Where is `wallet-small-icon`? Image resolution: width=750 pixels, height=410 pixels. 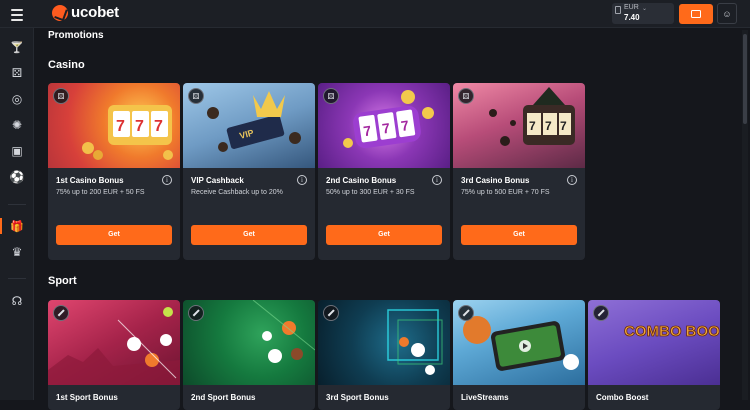 wallet-small-icon is located at coordinates (618, 10).